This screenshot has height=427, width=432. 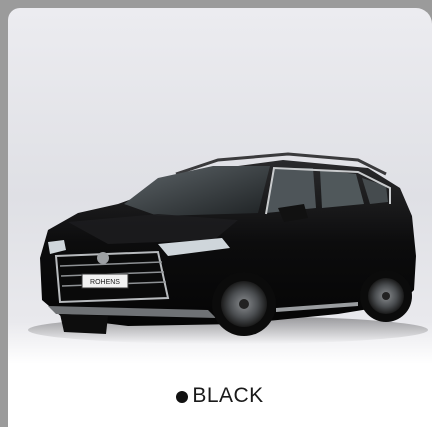 What do you see at coordinates (182, 396) in the screenshot?
I see `color-dot-icon` at bounding box center [182, 396].